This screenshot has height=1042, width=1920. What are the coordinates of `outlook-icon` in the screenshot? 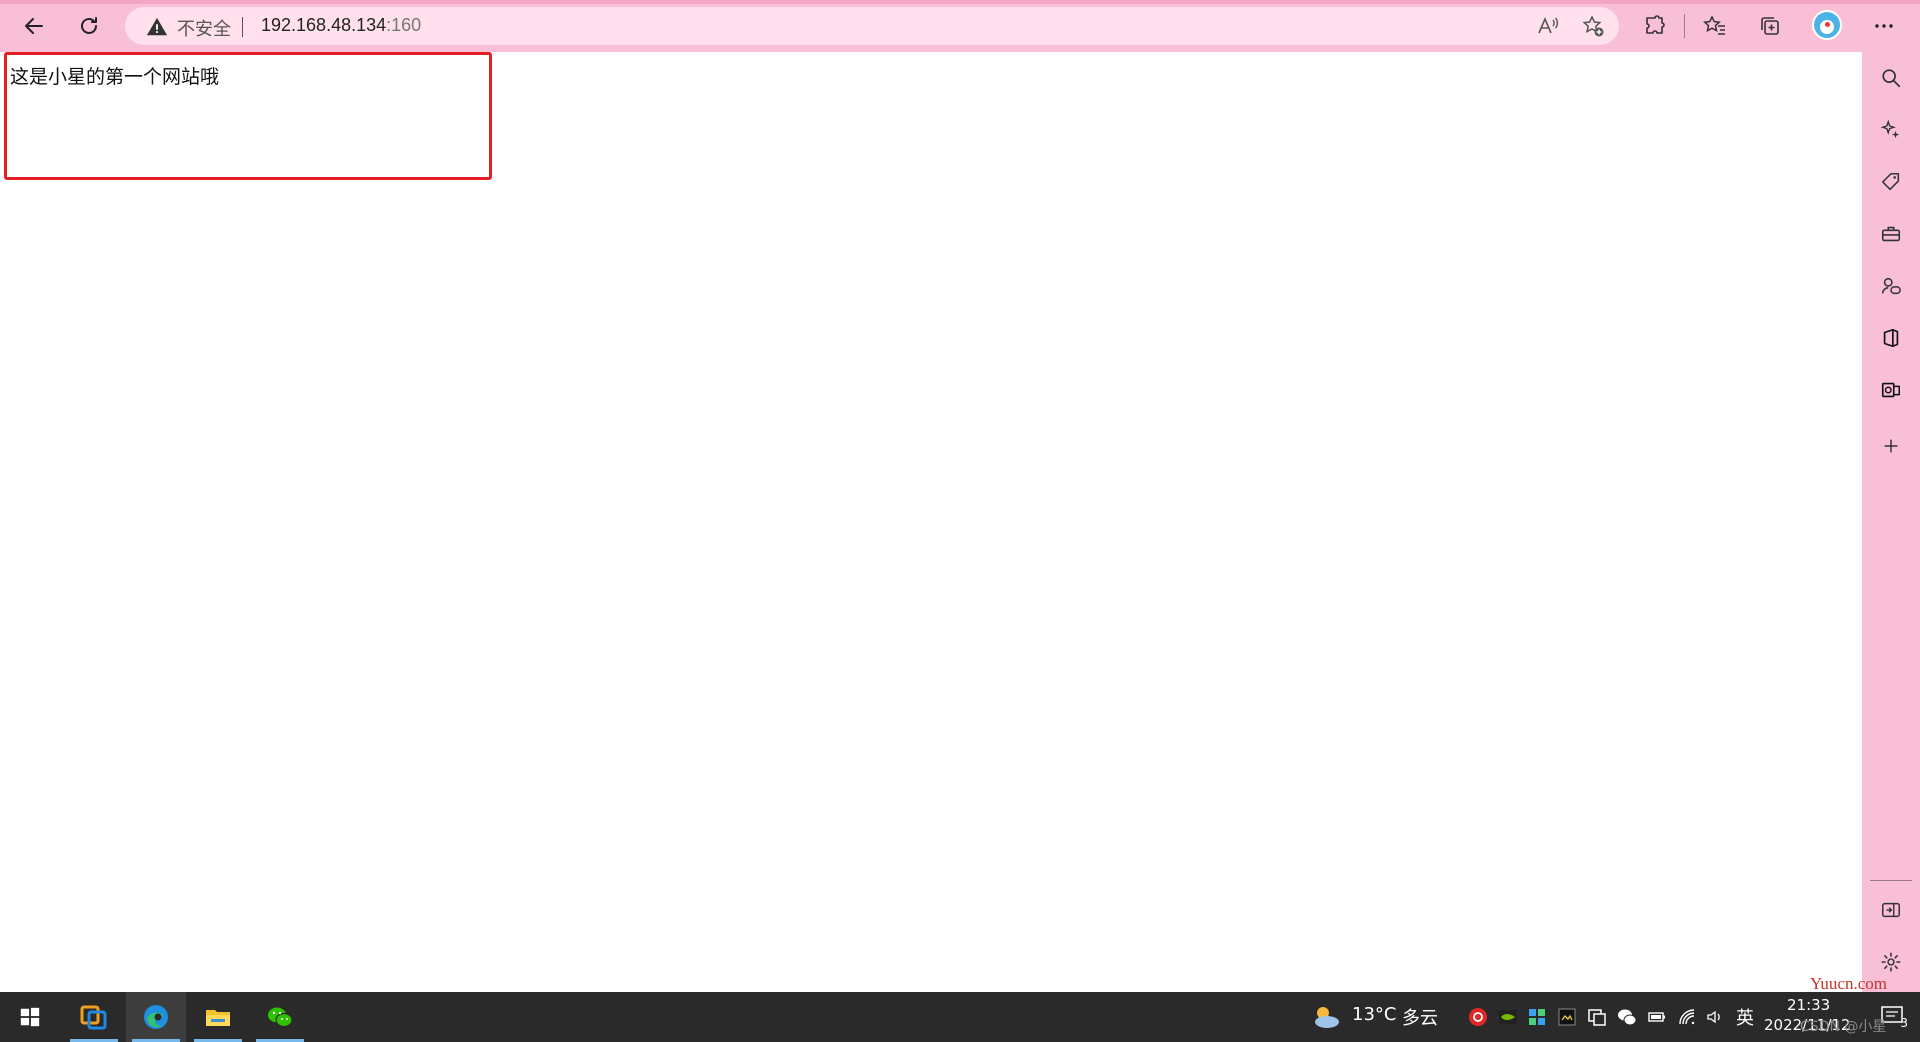 It's located at (1890, 390).